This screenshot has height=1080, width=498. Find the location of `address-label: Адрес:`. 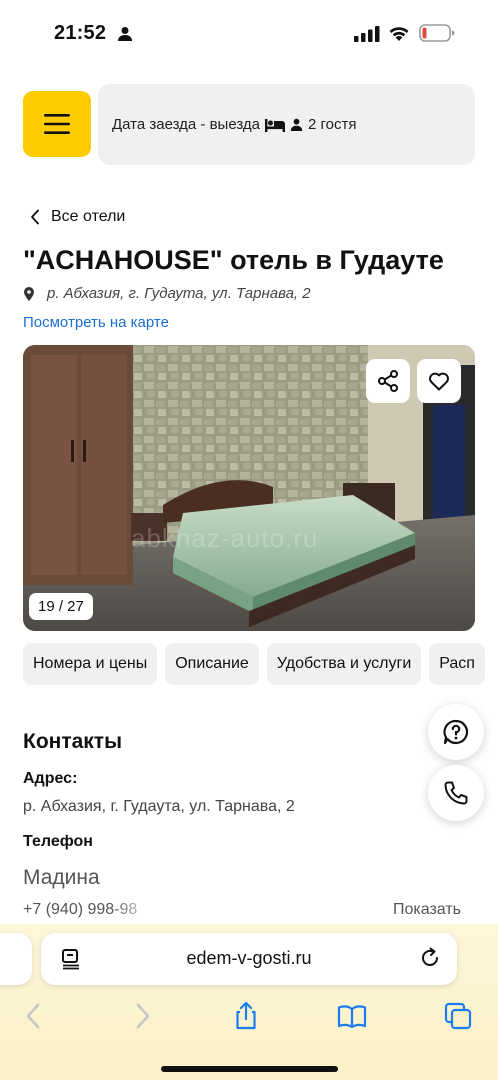

address-label: Адрес: is located at coordinates (50, 778).